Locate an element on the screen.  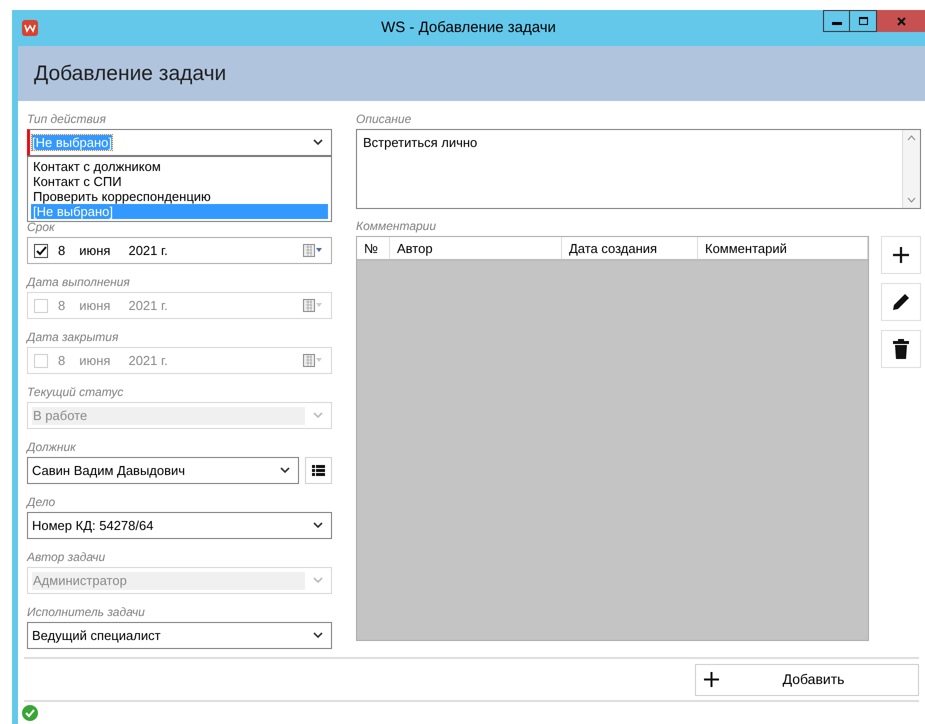
column-header: Дата создания is located at coordinates (630, 248).